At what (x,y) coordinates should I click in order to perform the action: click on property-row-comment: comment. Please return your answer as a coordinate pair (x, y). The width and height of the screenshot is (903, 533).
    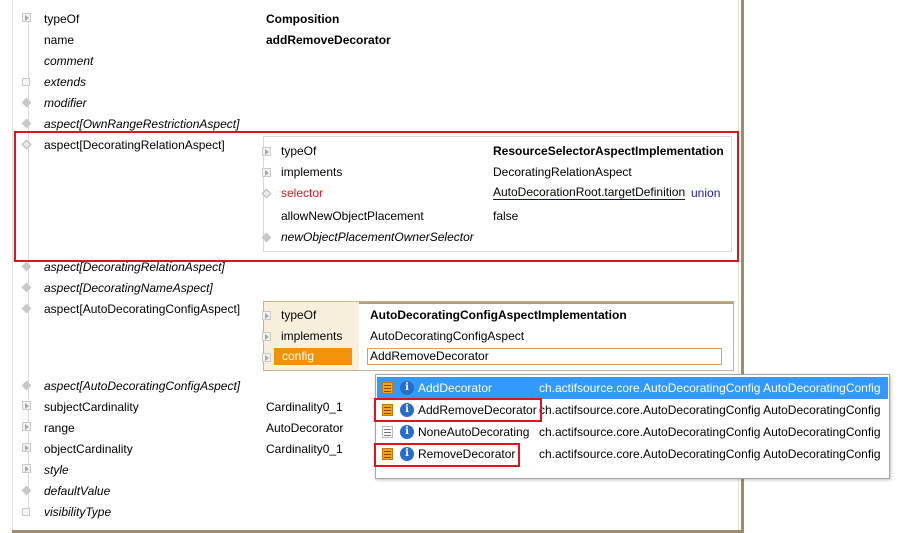
    Looking at the image, I should click on (57, 61).